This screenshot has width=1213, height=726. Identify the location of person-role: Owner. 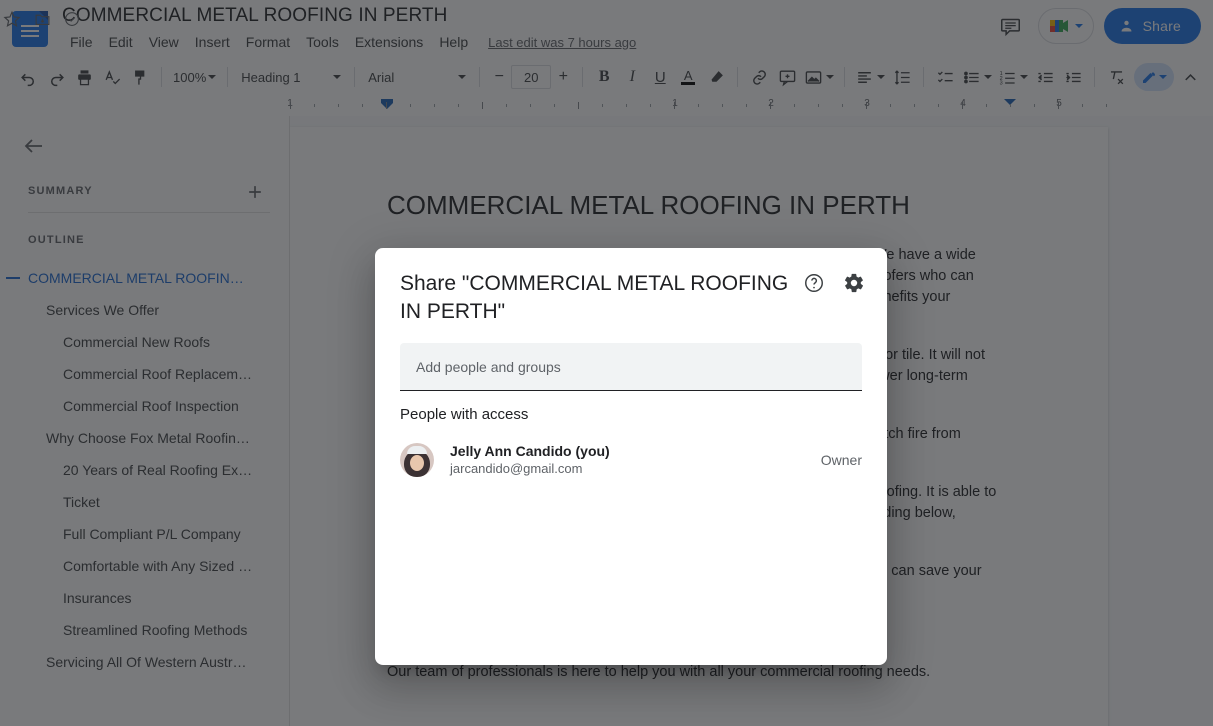
(841, 460).